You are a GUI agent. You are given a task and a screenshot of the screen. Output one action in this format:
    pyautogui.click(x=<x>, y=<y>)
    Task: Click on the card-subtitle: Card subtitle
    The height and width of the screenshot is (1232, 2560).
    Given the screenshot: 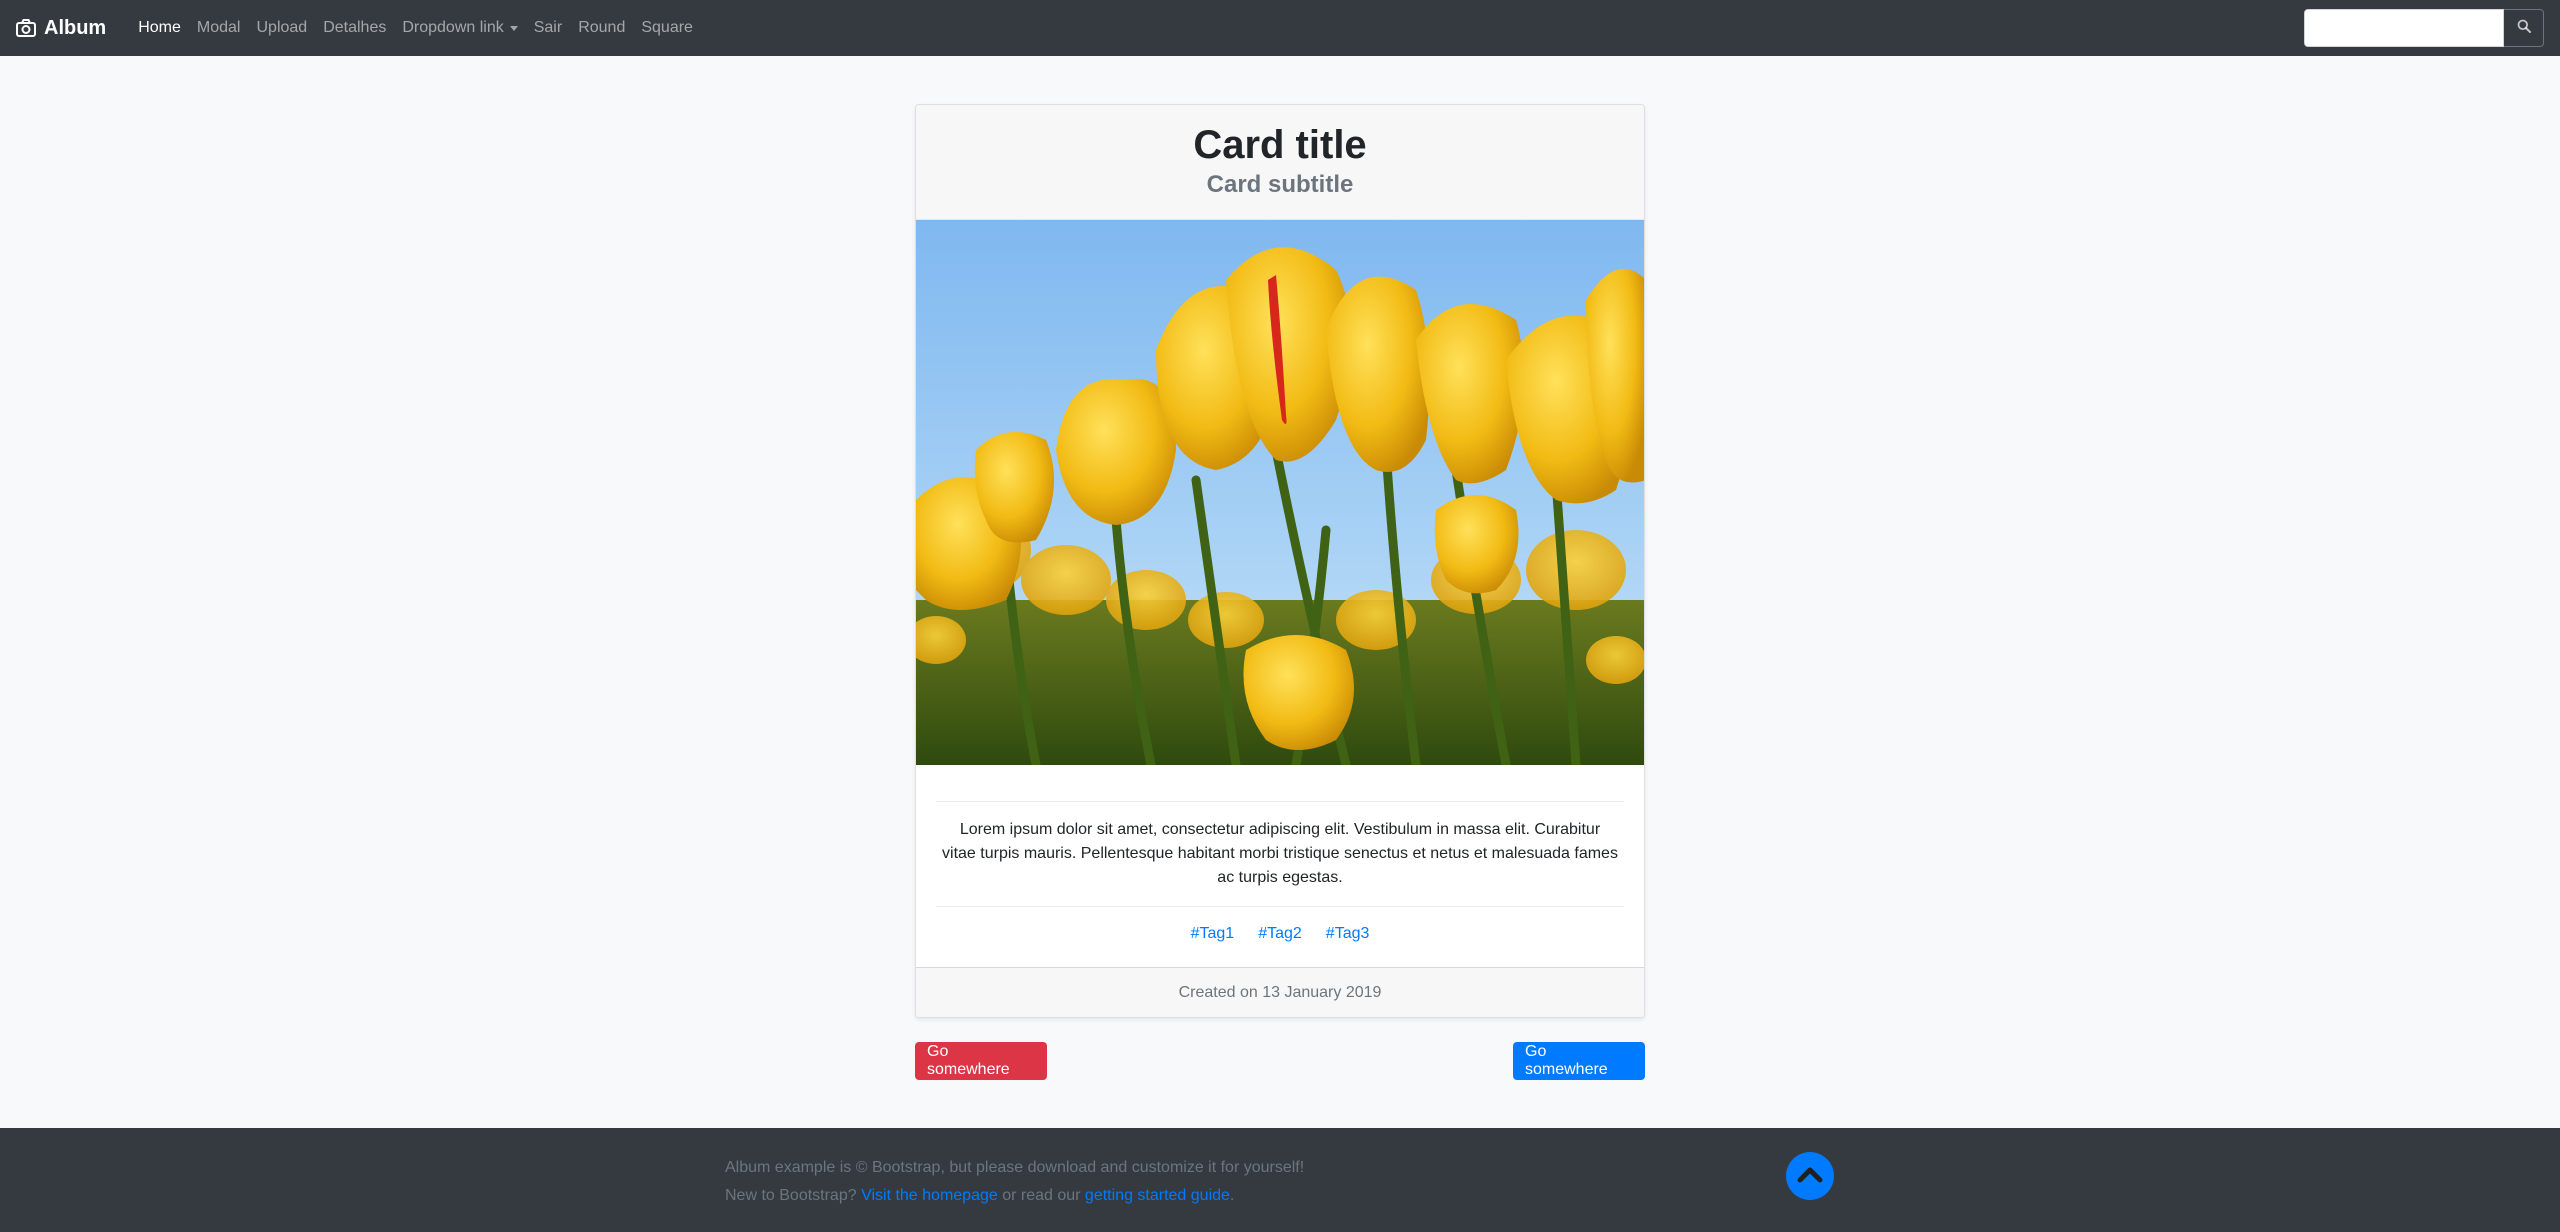 What is the action you would take?
    pyautogui.click(x=1280, y=184)
    